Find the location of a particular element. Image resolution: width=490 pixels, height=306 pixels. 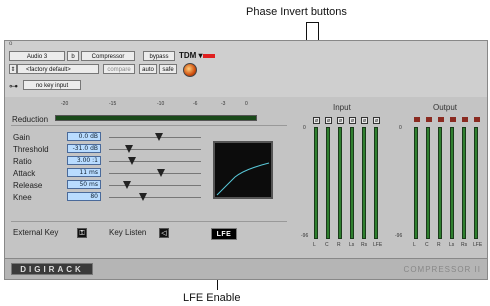

external-key-toggle: ⚿ is located at coordinates (82, 233).